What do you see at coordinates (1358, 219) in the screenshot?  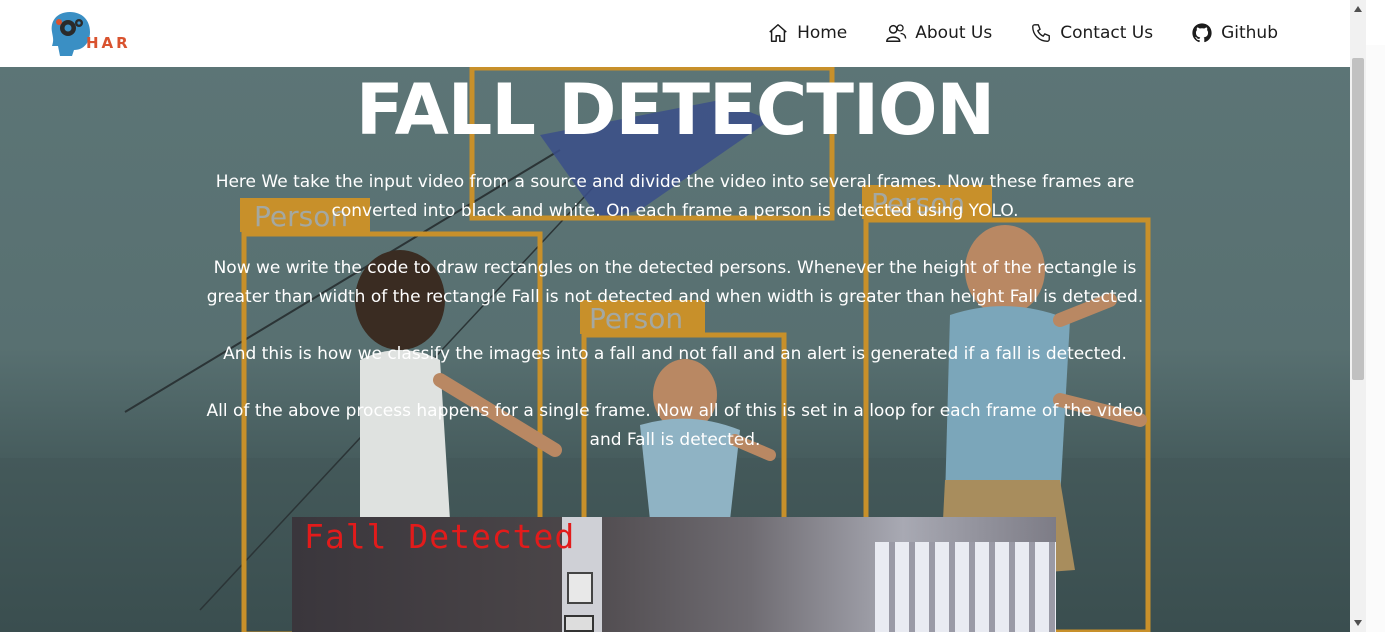 I see `scrollbar-thumb` at bounding box center [1358, 219].